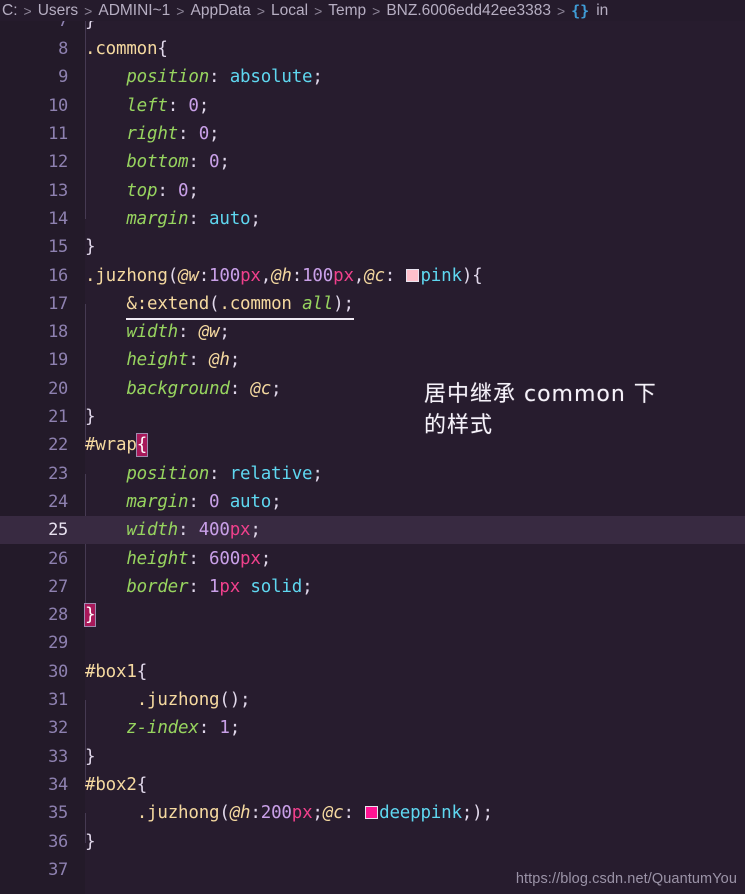 Image resolution: width=745 pixels, height=894 pixels. I want to click on line-content: top: 0;, so click(142, 191).